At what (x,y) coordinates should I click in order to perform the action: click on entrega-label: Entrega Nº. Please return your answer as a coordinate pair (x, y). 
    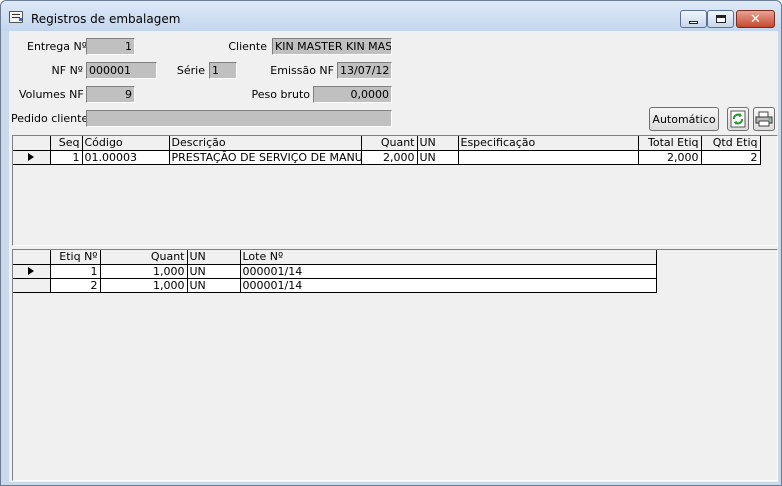
    Looking at the image, I should click on (57, 46).